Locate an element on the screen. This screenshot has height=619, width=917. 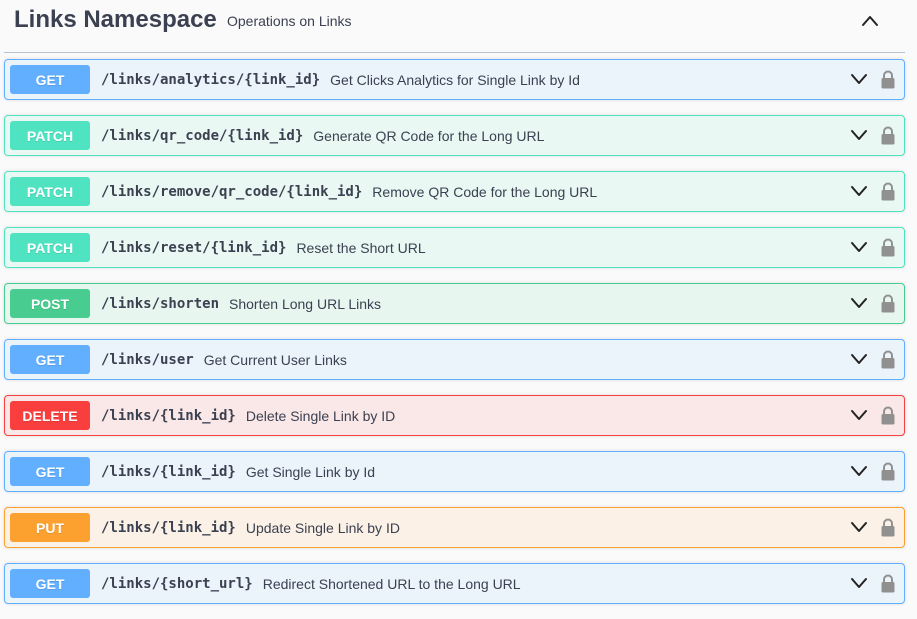
operation-path: /links/user is located at coordinates (147, 360).